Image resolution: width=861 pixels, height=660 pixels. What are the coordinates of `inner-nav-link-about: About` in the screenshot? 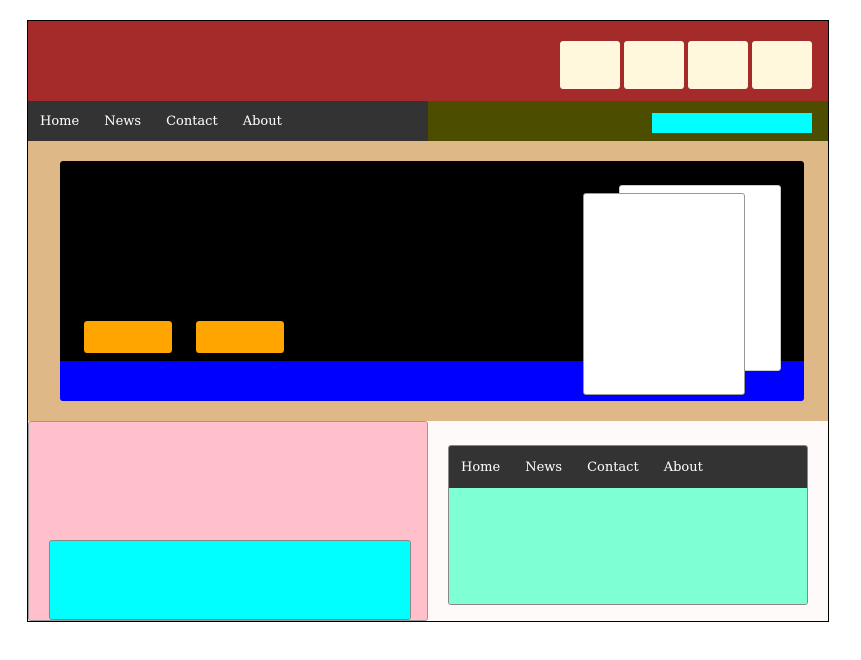 It's located at (683, 467).